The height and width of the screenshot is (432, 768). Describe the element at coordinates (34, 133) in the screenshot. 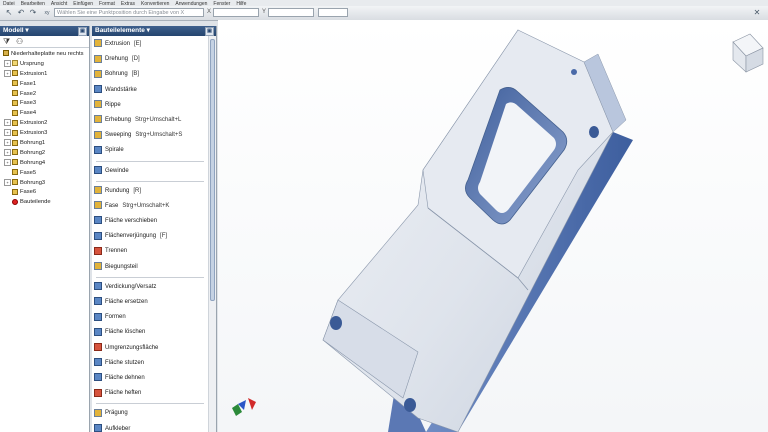

I see `tree-node-label: Extrusion3` at that location.